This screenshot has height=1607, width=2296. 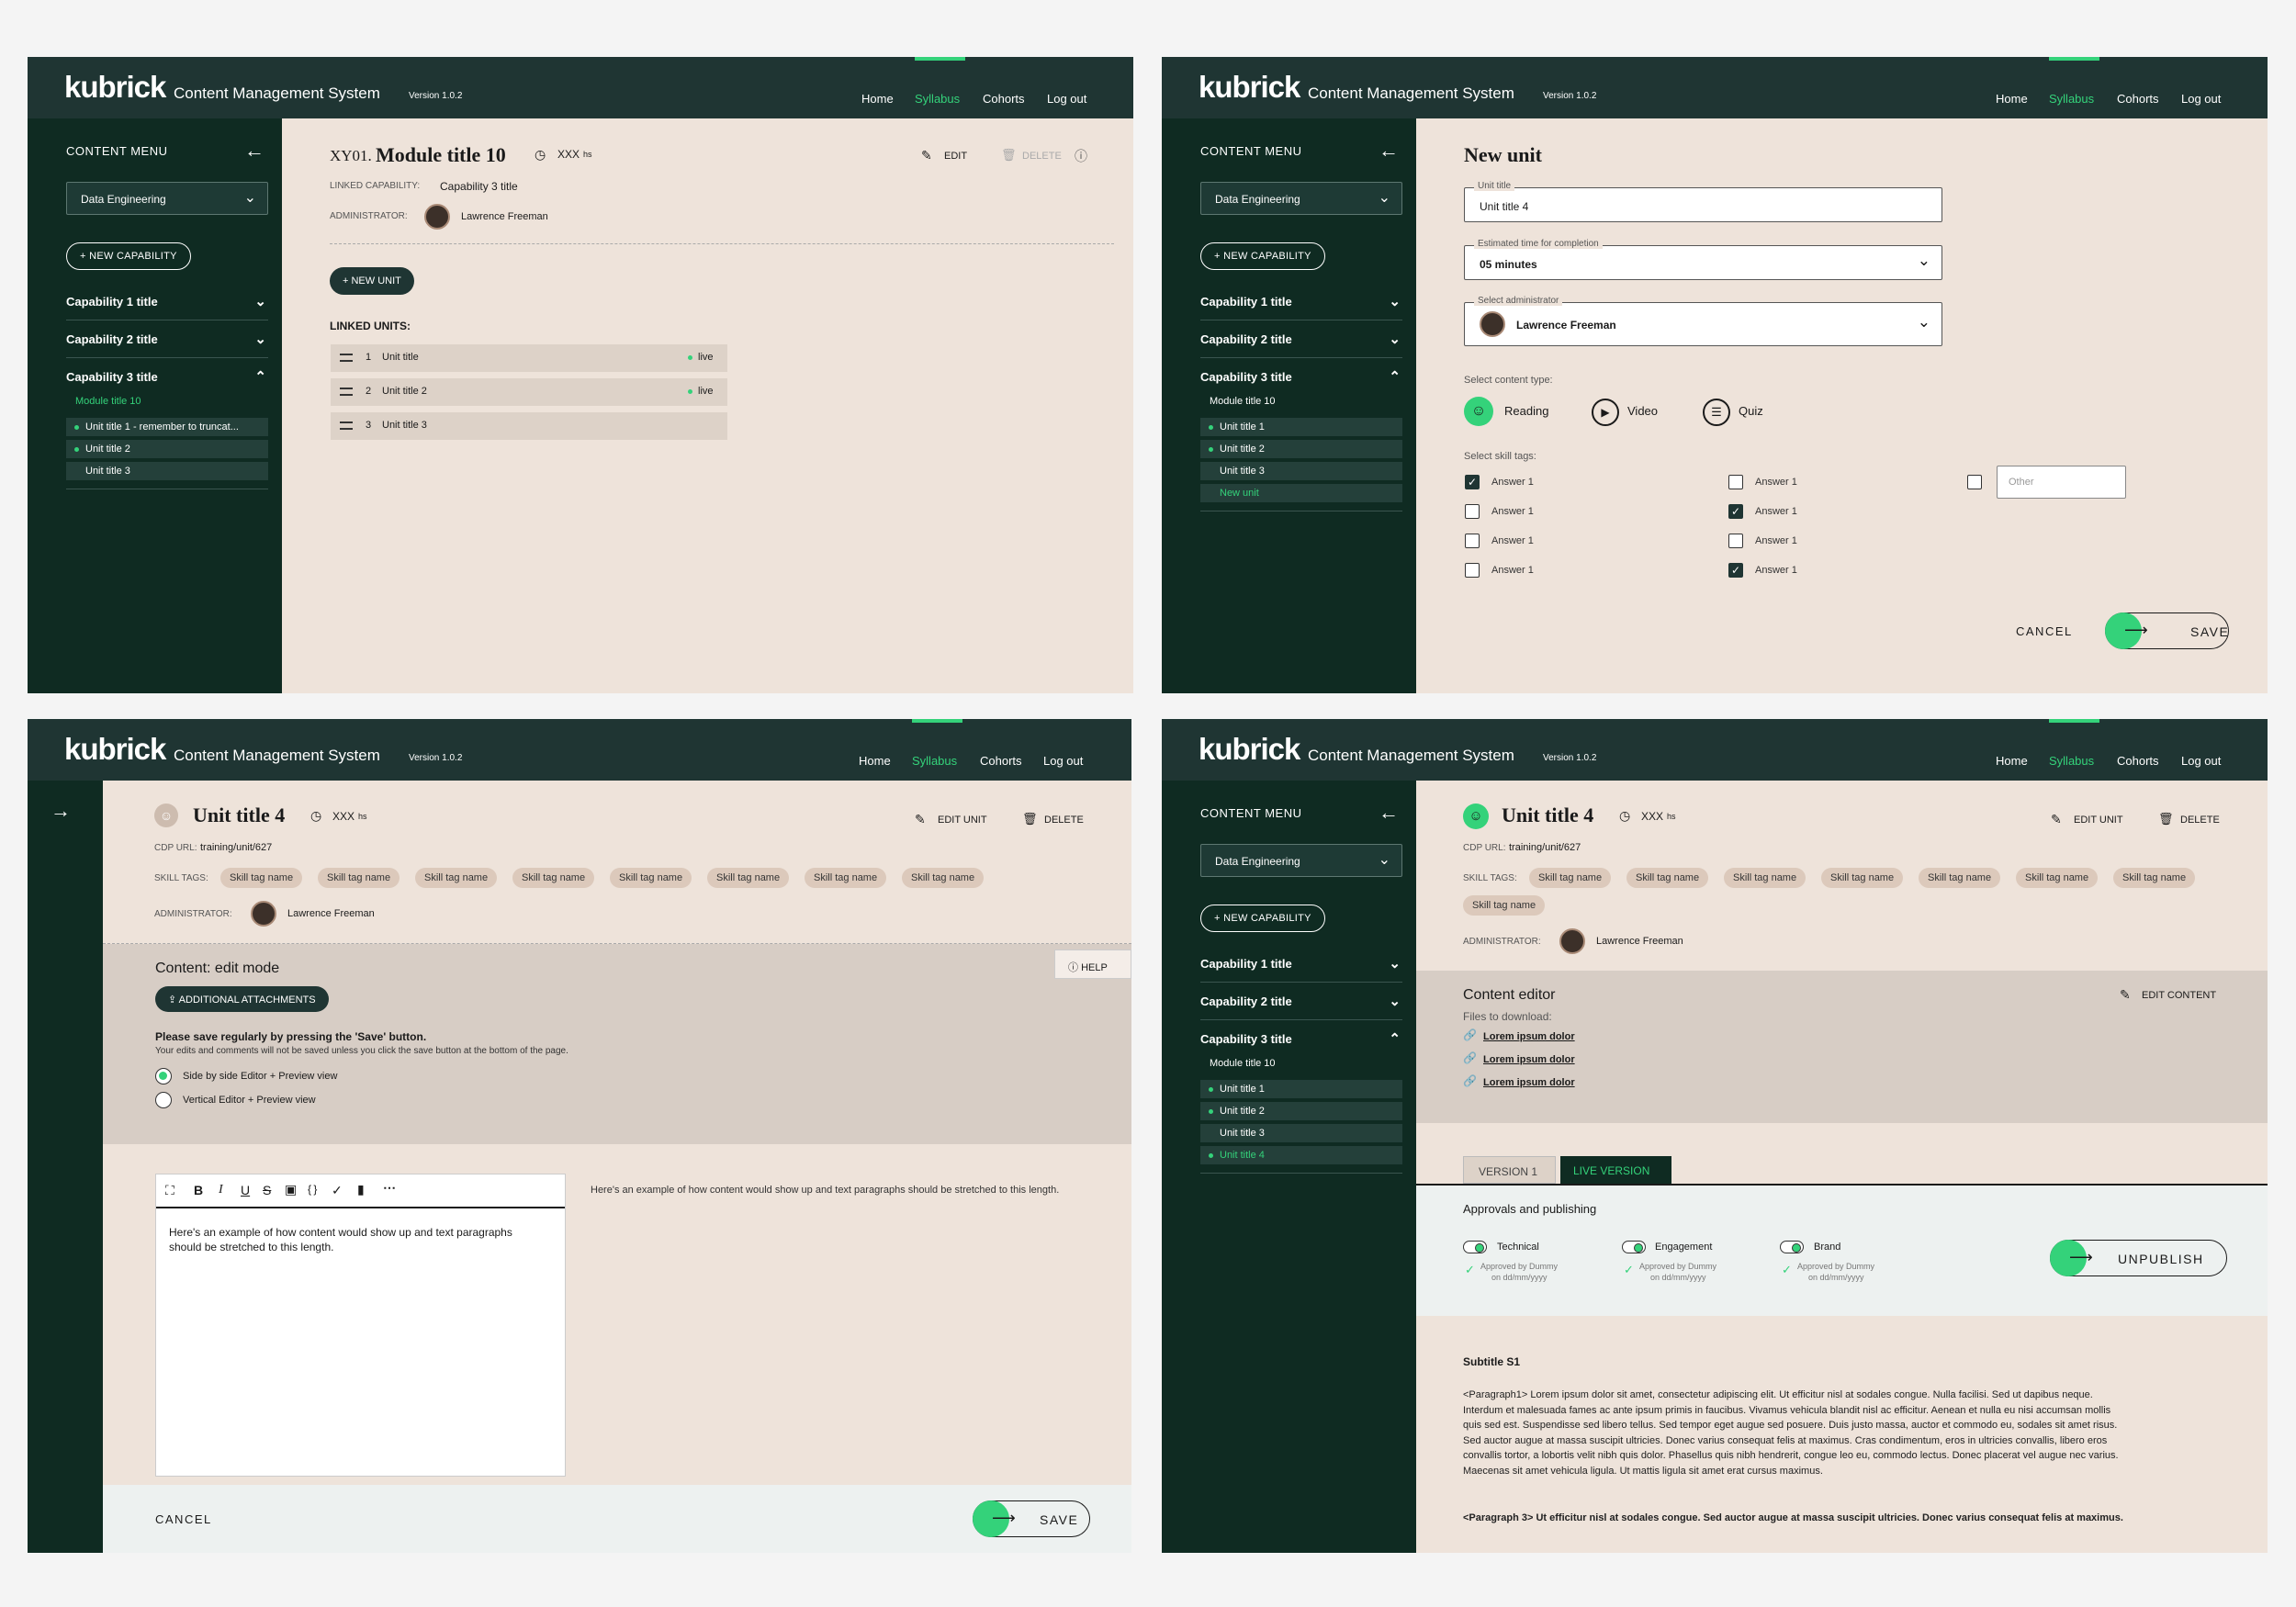 What do you see at coordinates (1703, 201) in the screenshot?
I see `unit-title-field: Unit title Unit title 4` at bounding box center [1703, 201].